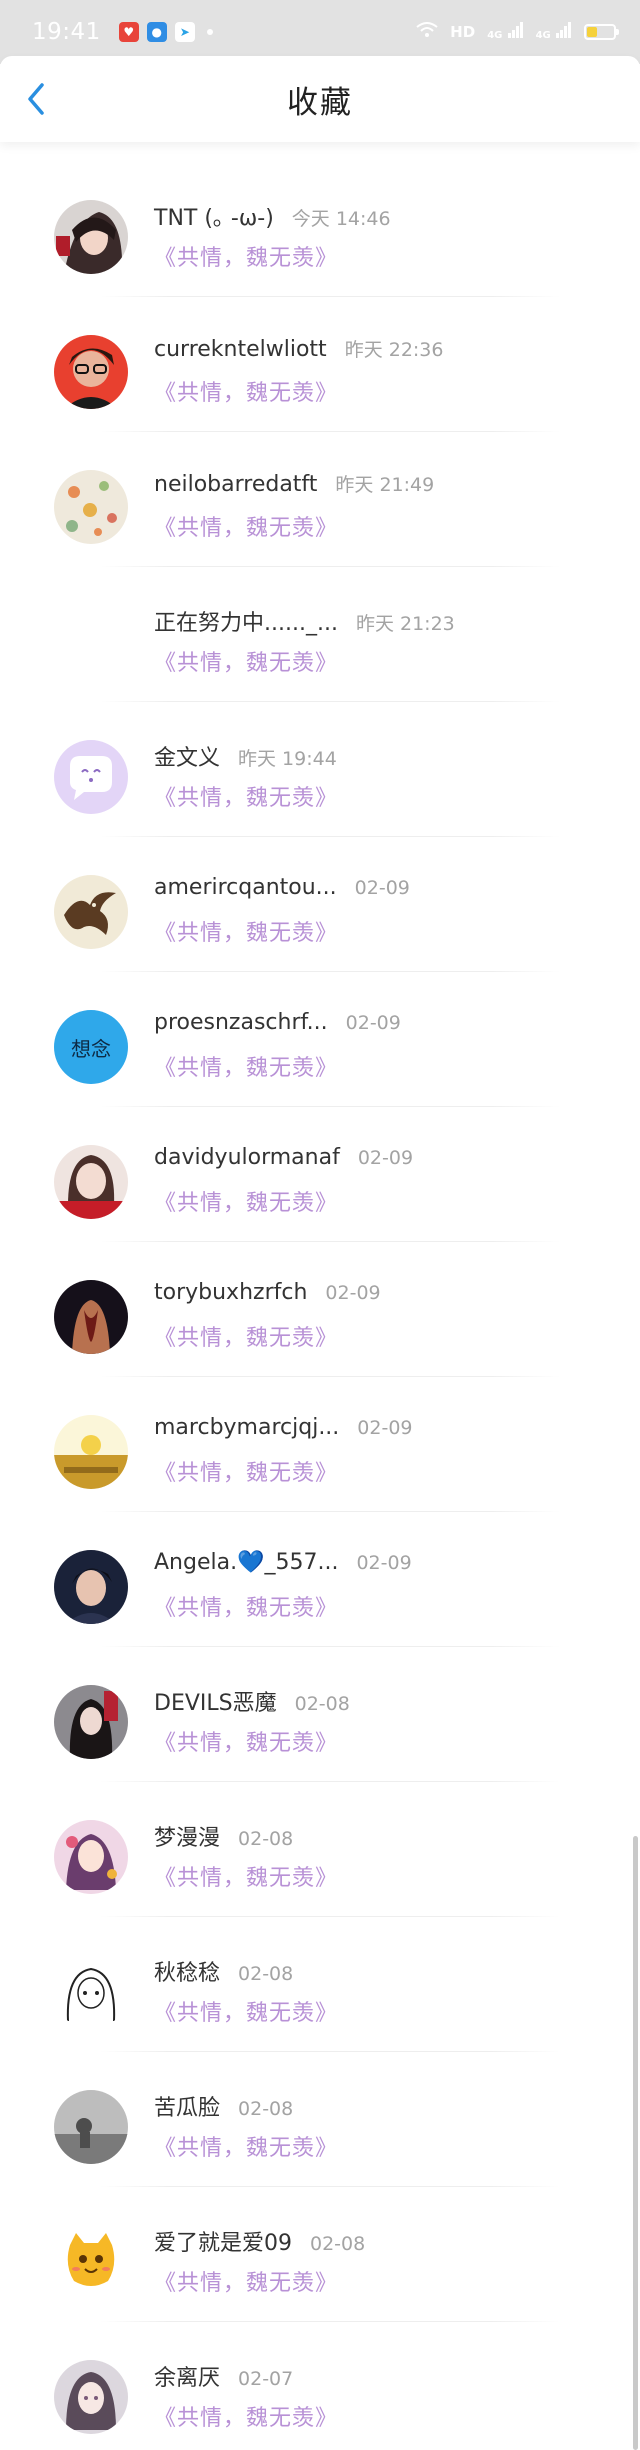  What do you see at coordinates (214, 216) in the screenshot?
I see `username: TNT (｡ -ω-)` at bounding box center [214, 216].